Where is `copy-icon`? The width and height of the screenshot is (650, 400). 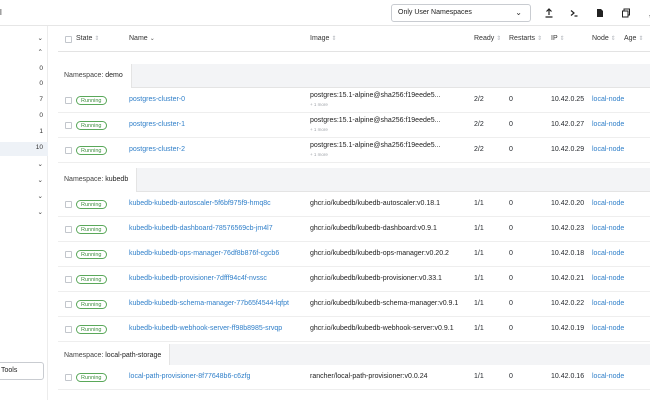
copy-icon is located at coordinates (626, 13).